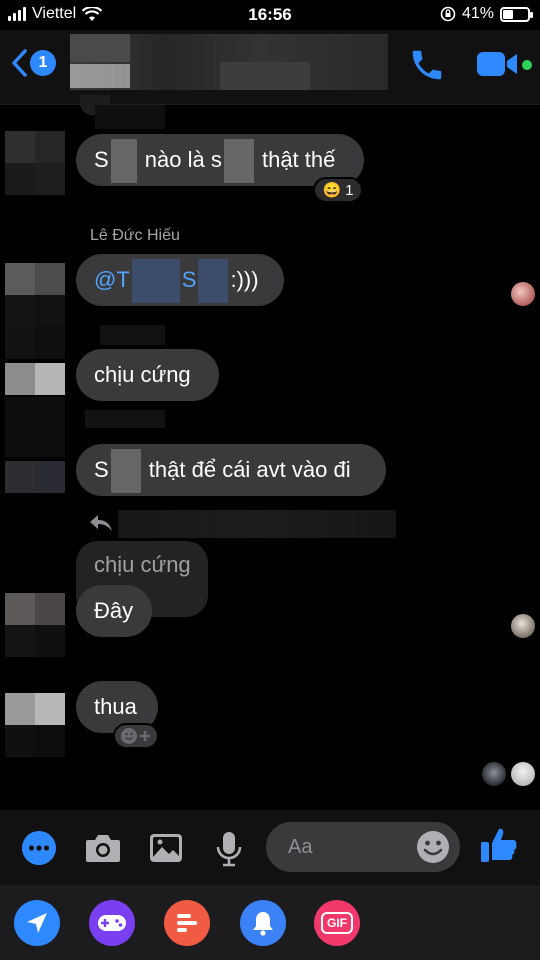  Describe the element at coordinates (527, 65) in the screenshot. I see `online-status-dot` at that location.